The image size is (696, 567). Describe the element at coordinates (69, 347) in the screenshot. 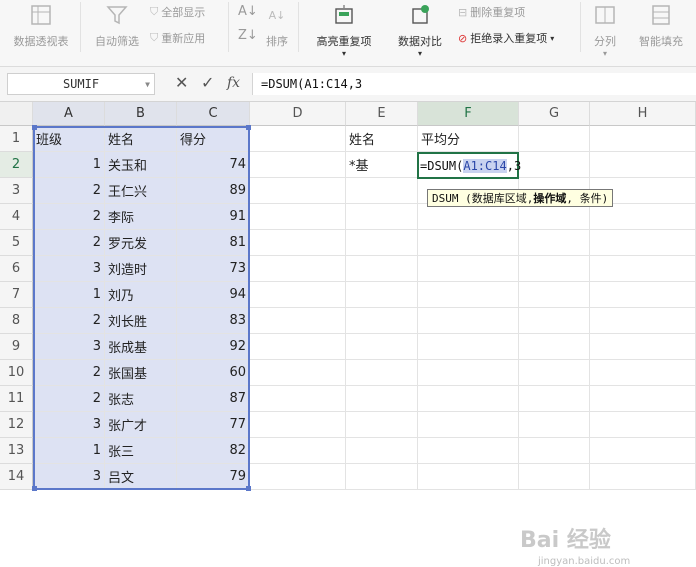

I see `cell-a9: 3` at that location.